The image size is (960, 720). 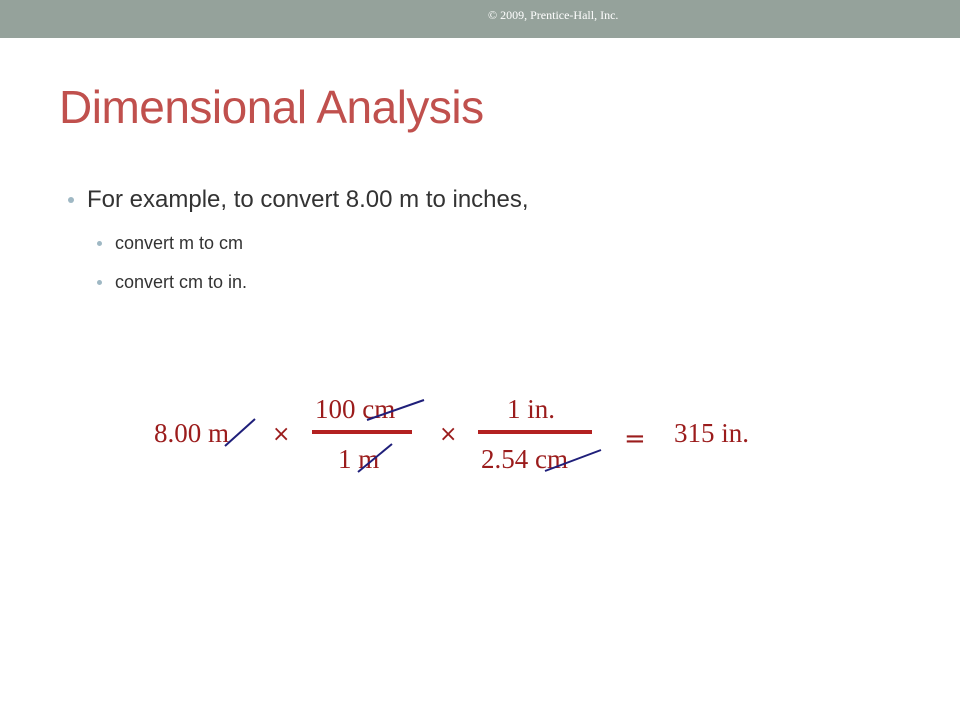 I want to click on strike-cm-denominator, so click(x=573, y=460).